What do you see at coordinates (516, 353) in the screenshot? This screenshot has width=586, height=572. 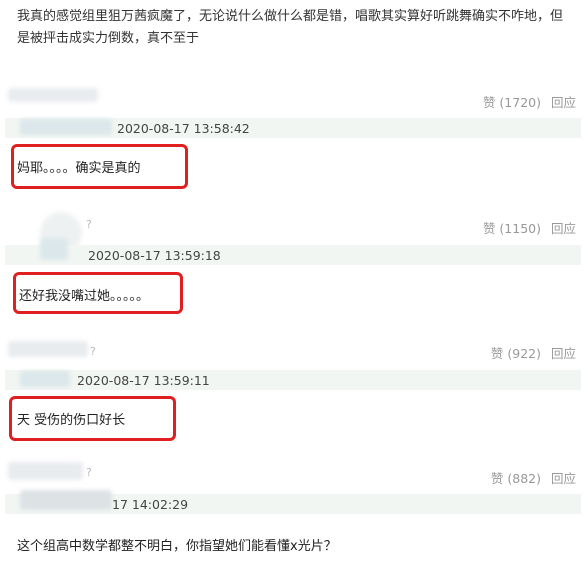 I see `like-button: 赞 (922)` at bounding box center [516, 353].